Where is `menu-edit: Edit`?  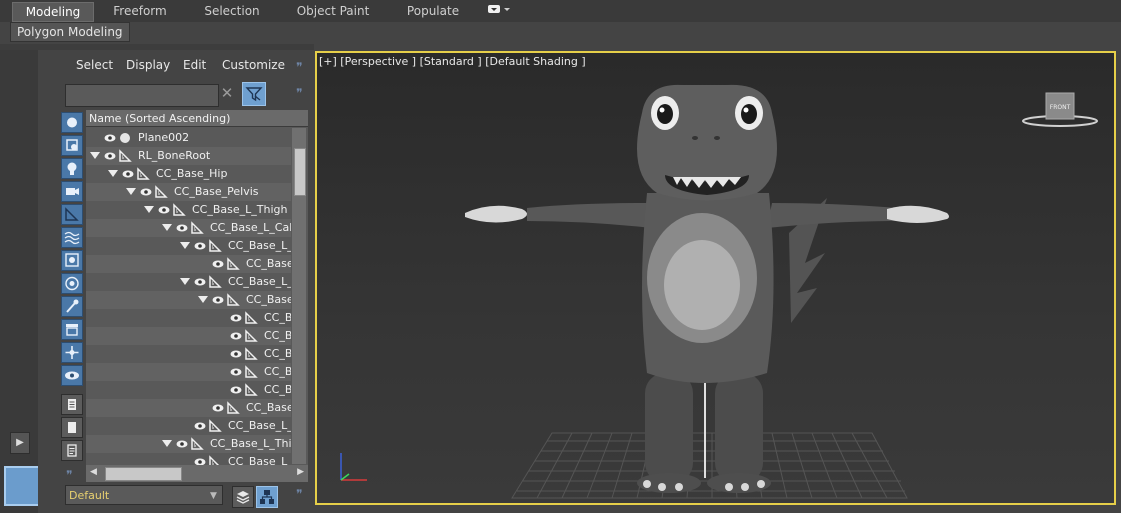
menu-edit: Edit is located at coordinates (194, 65).